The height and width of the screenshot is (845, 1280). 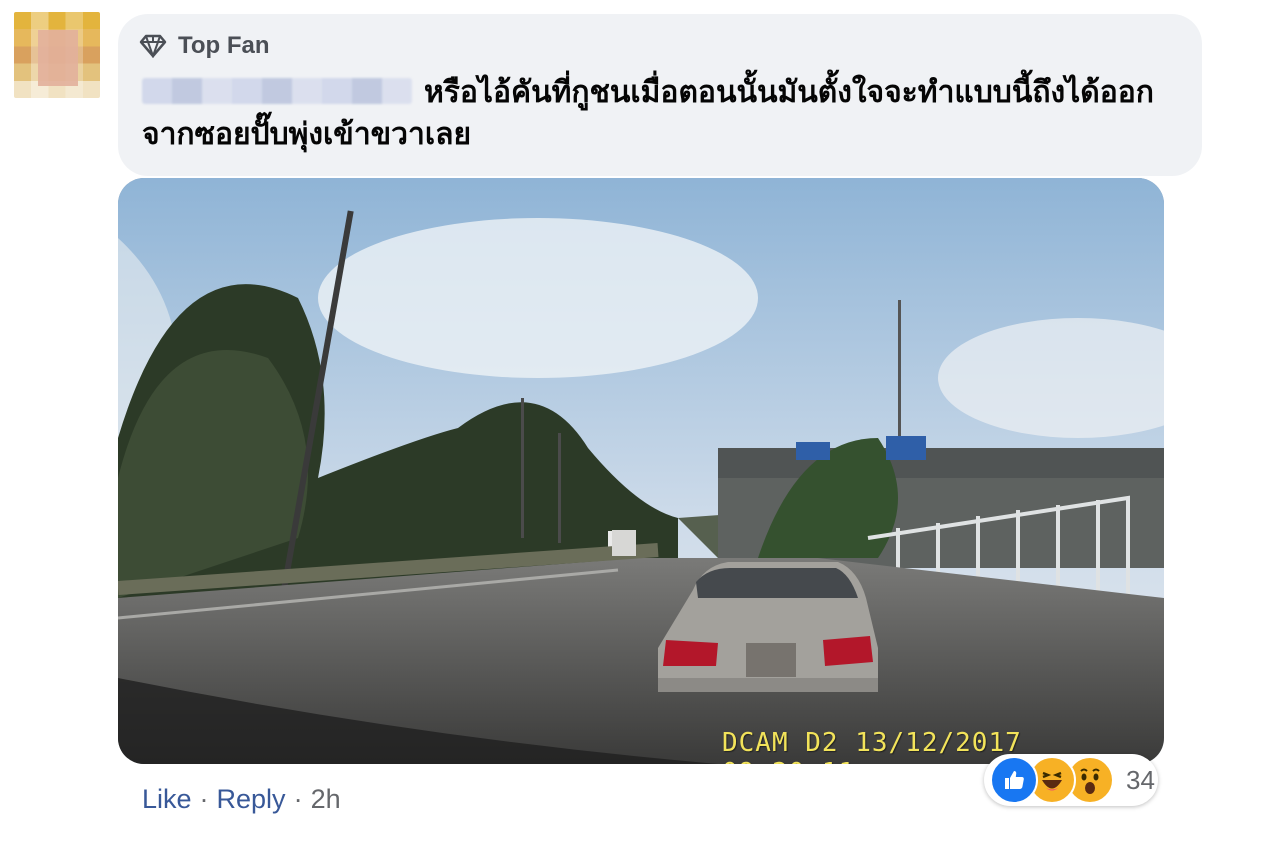 I want to click on reaction-count: 34, so click(x=1140, y=779).